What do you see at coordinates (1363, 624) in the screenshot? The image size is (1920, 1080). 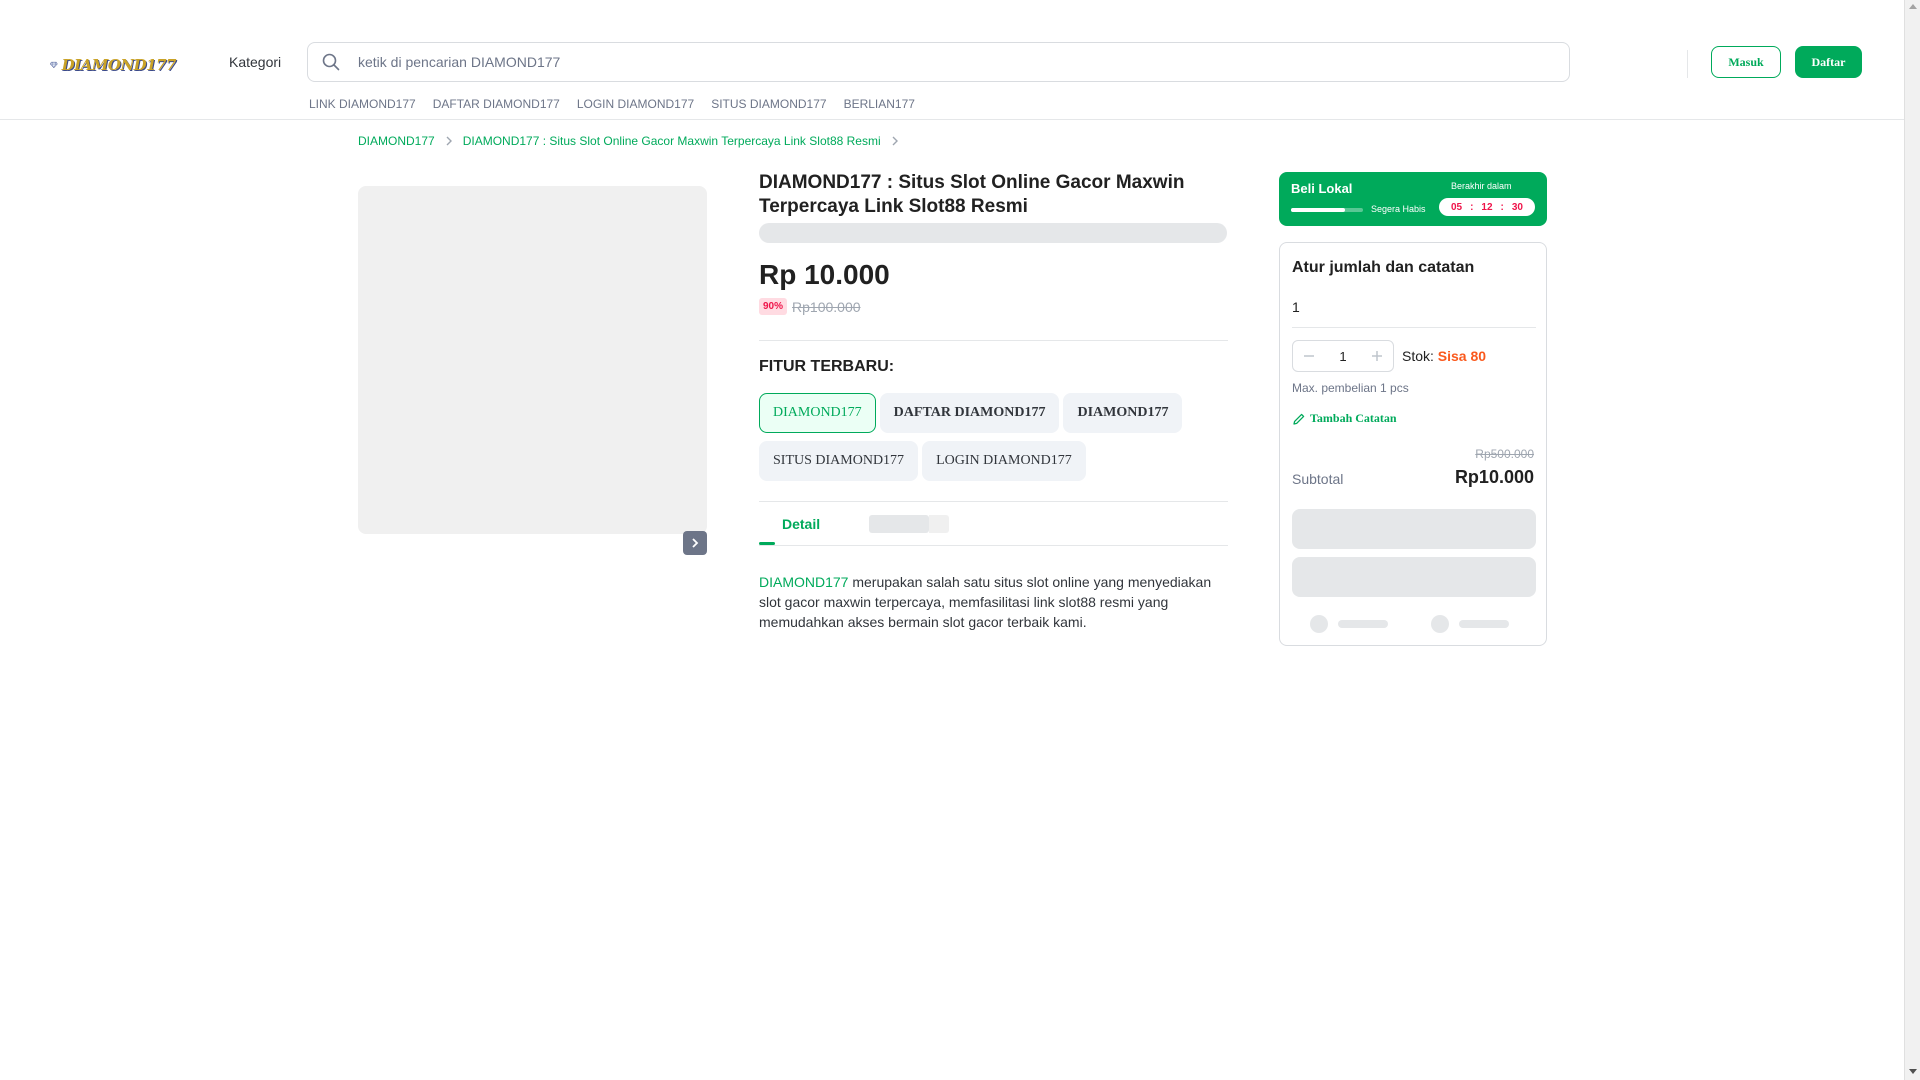 I see `chat-label-placeholder` at bounding box center [1363, 624].